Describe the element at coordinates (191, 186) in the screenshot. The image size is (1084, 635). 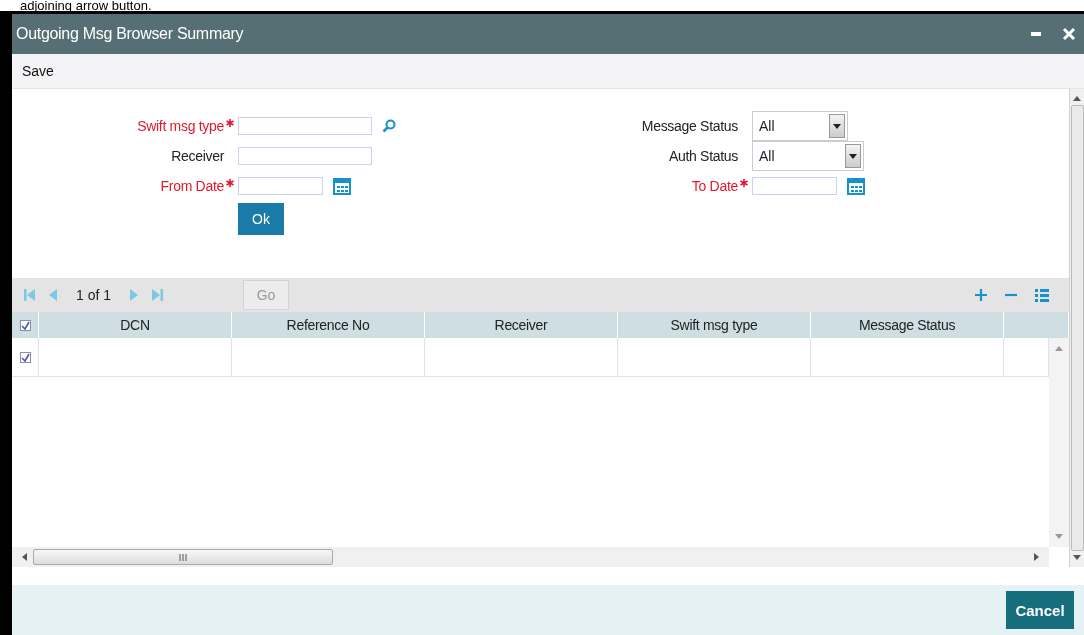
I see `field-label: From Date` at that location.